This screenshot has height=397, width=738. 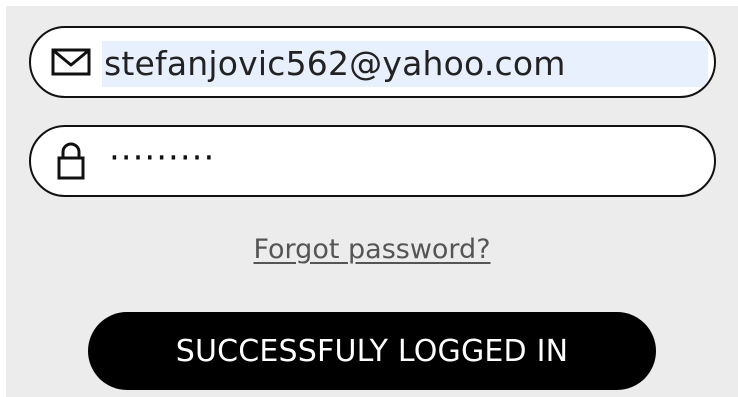 I want to click on forgot-password-link: Forgot password?, so click(x=371, y=249).